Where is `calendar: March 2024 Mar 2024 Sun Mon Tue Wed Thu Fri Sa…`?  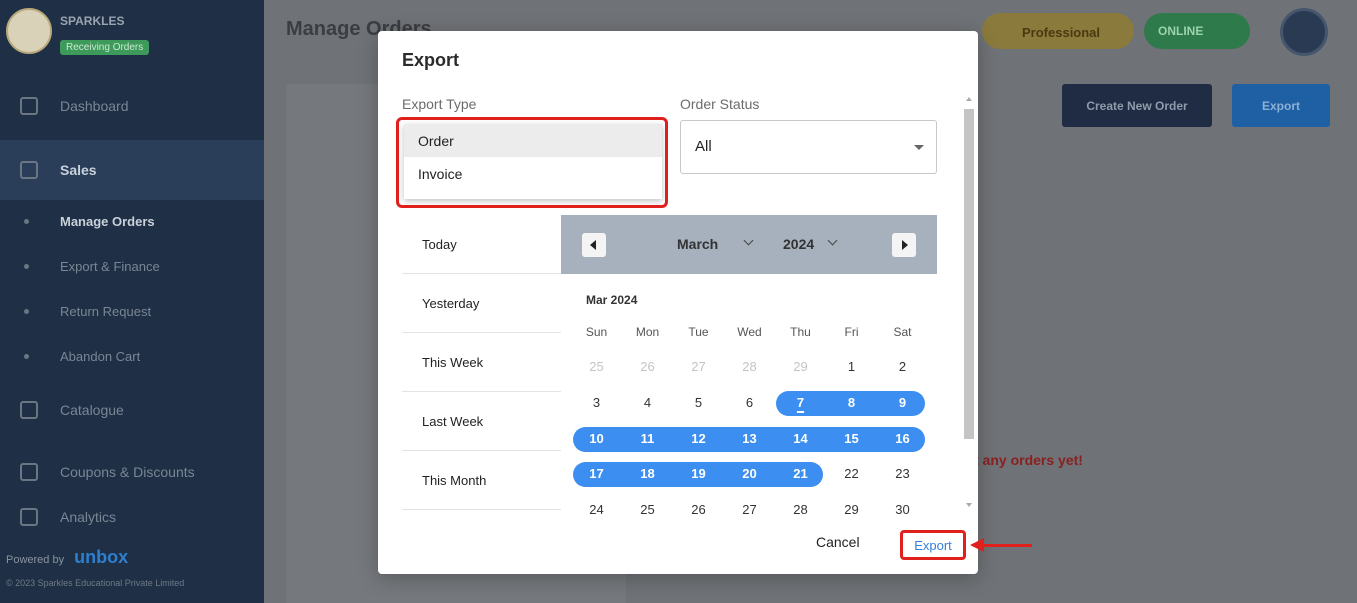 calendar: March 2024 Mar 2024 Sun Mon Tue Wed Thu Fri Sa… is located at coordinates (749, 365).